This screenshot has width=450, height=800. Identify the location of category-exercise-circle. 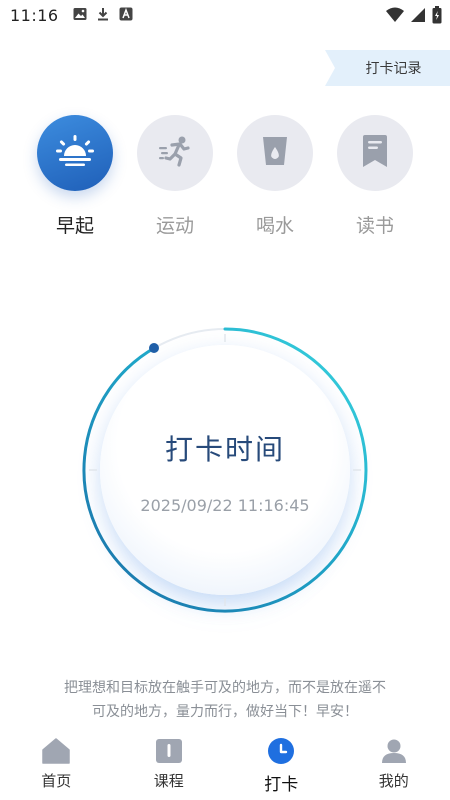
(175, 153).